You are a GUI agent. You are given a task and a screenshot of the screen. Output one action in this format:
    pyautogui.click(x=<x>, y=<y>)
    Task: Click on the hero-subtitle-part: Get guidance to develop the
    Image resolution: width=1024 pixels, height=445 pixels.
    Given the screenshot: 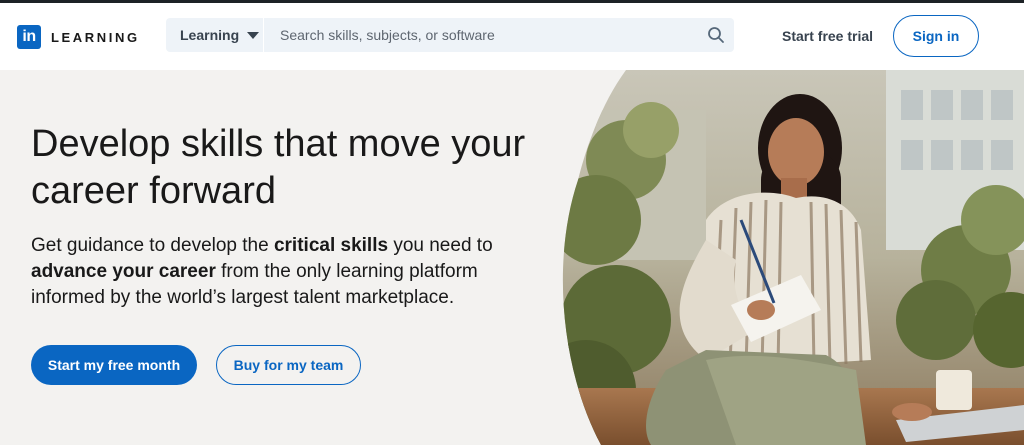 What is the action you would take?
    pyautogui.click(x=152, y=245)
    